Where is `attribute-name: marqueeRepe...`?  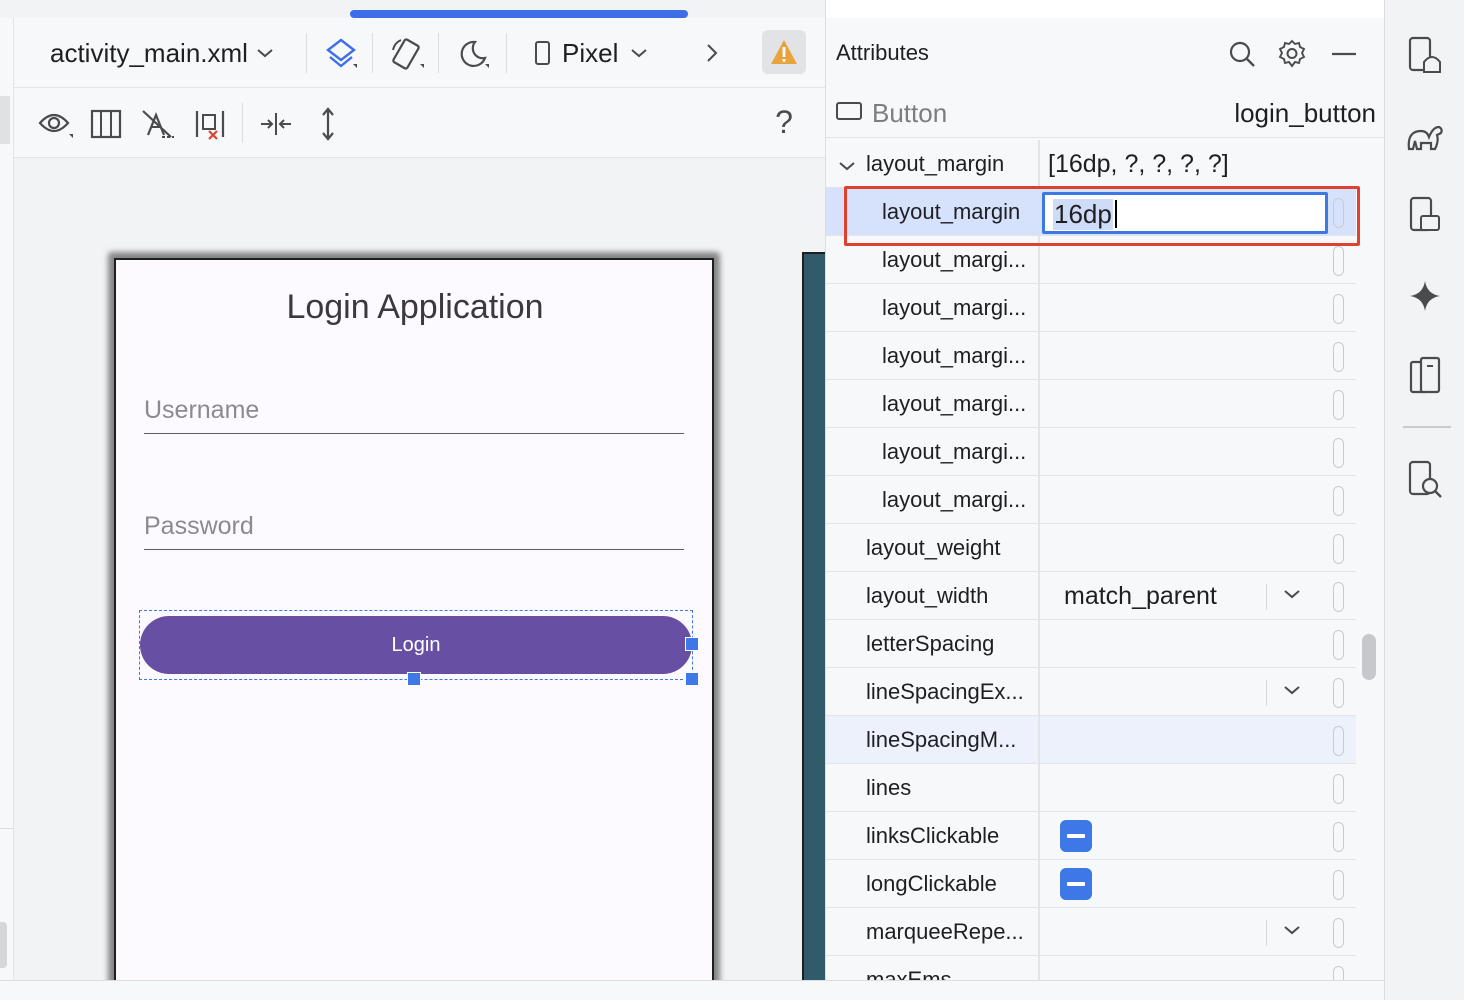
attribute-name: marqueeRepe... is located at coordinates (945, 931).